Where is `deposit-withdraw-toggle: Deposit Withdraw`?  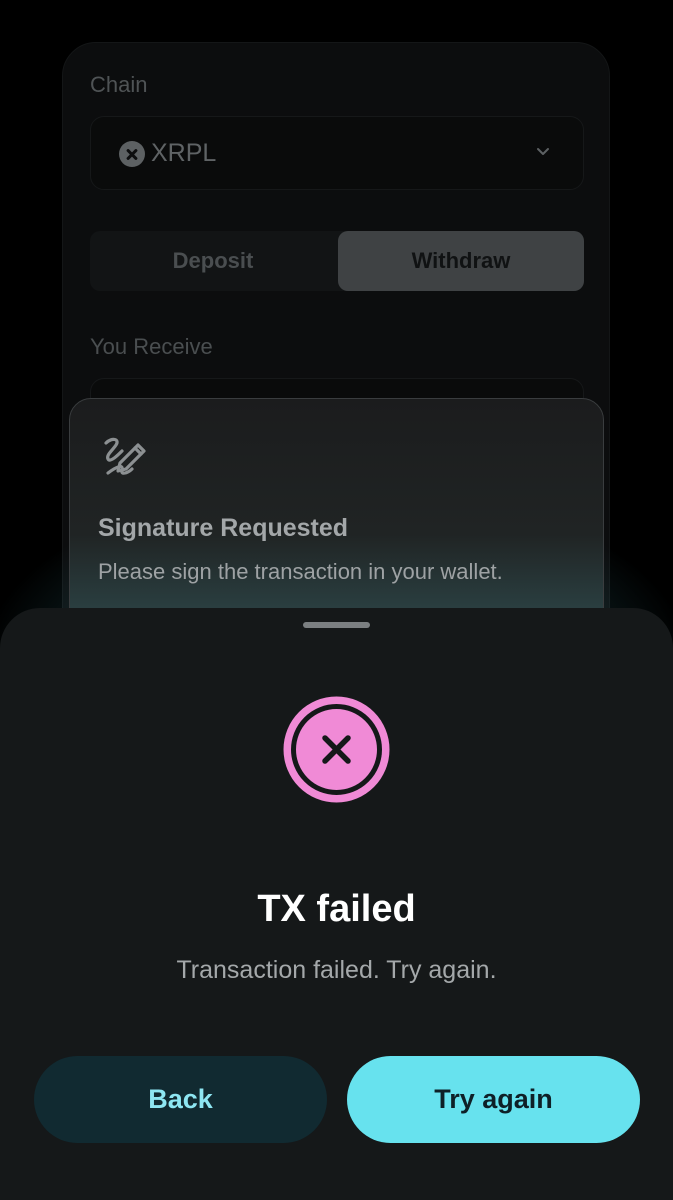 deposit-withdraw-toggle: Deposit Withdraw is located at coordinates (337, 261).